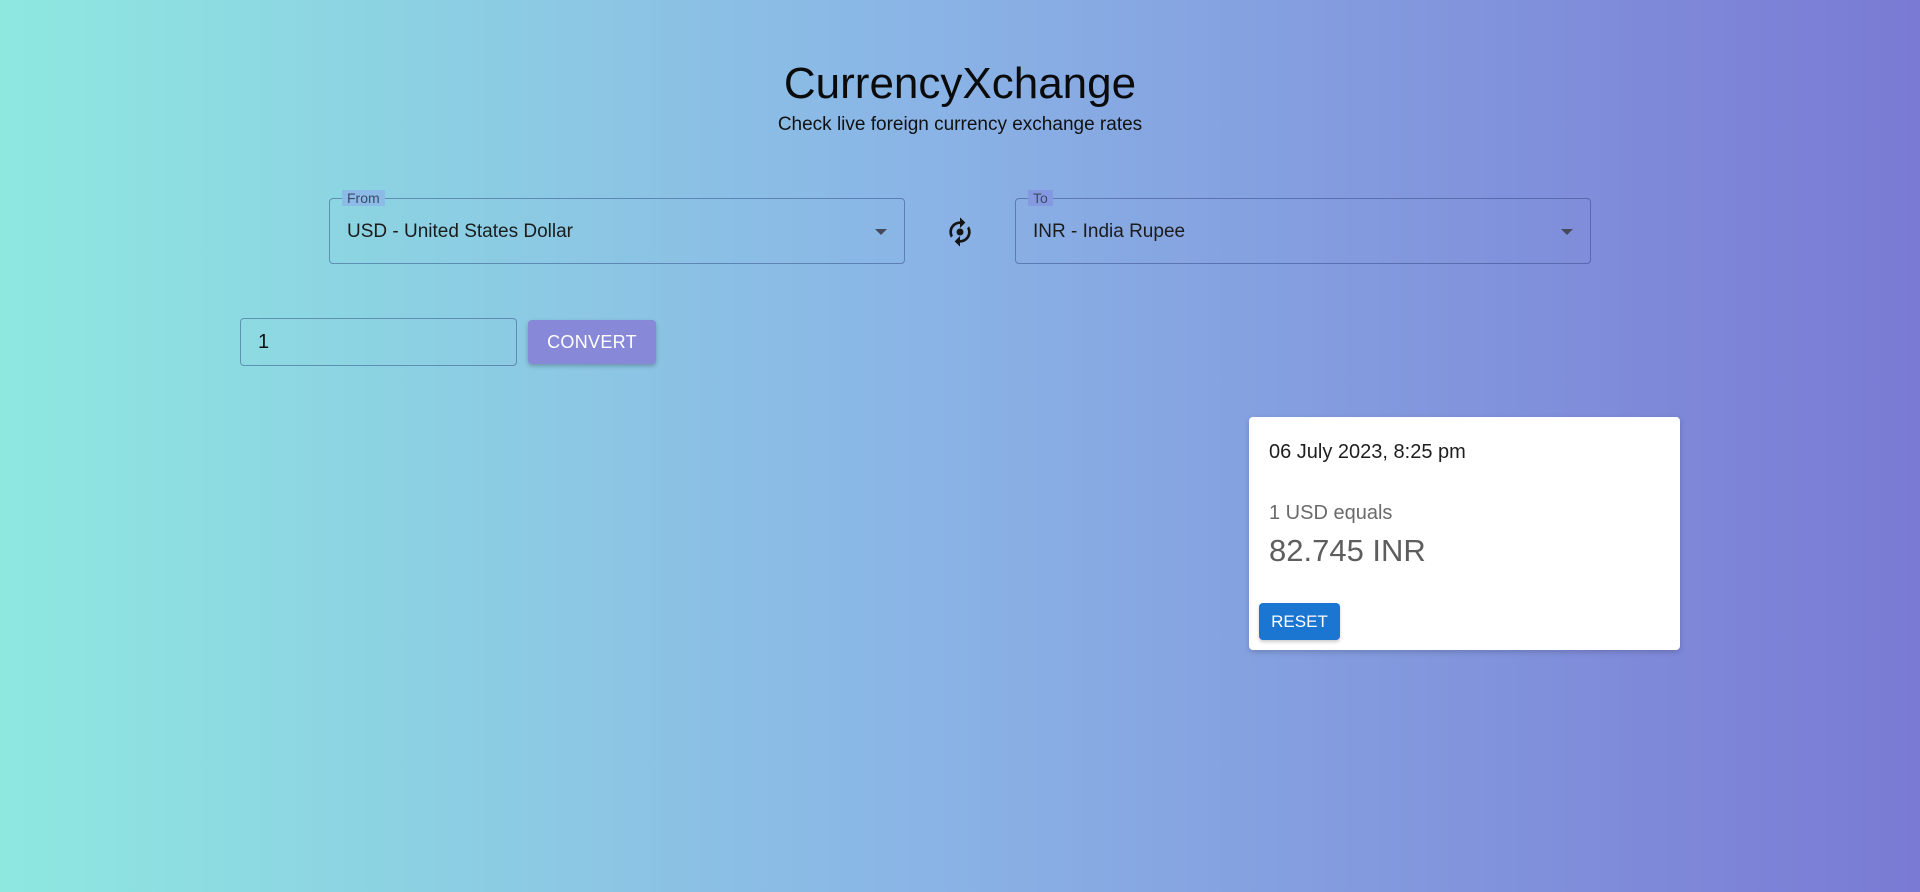 The image size is (1920, 892). Describe the element at coordinates (617, 227) in the screenshot. I see `from-currency-select: From USD - United States Dollar` at that location.